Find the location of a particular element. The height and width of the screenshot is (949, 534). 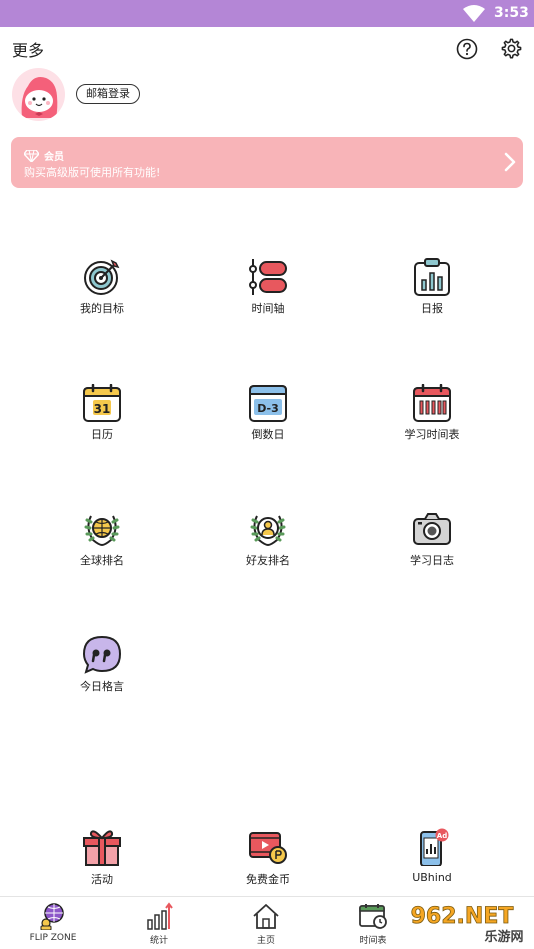

free-coins-label: 免费金币 is located at coordinates (268, 879).